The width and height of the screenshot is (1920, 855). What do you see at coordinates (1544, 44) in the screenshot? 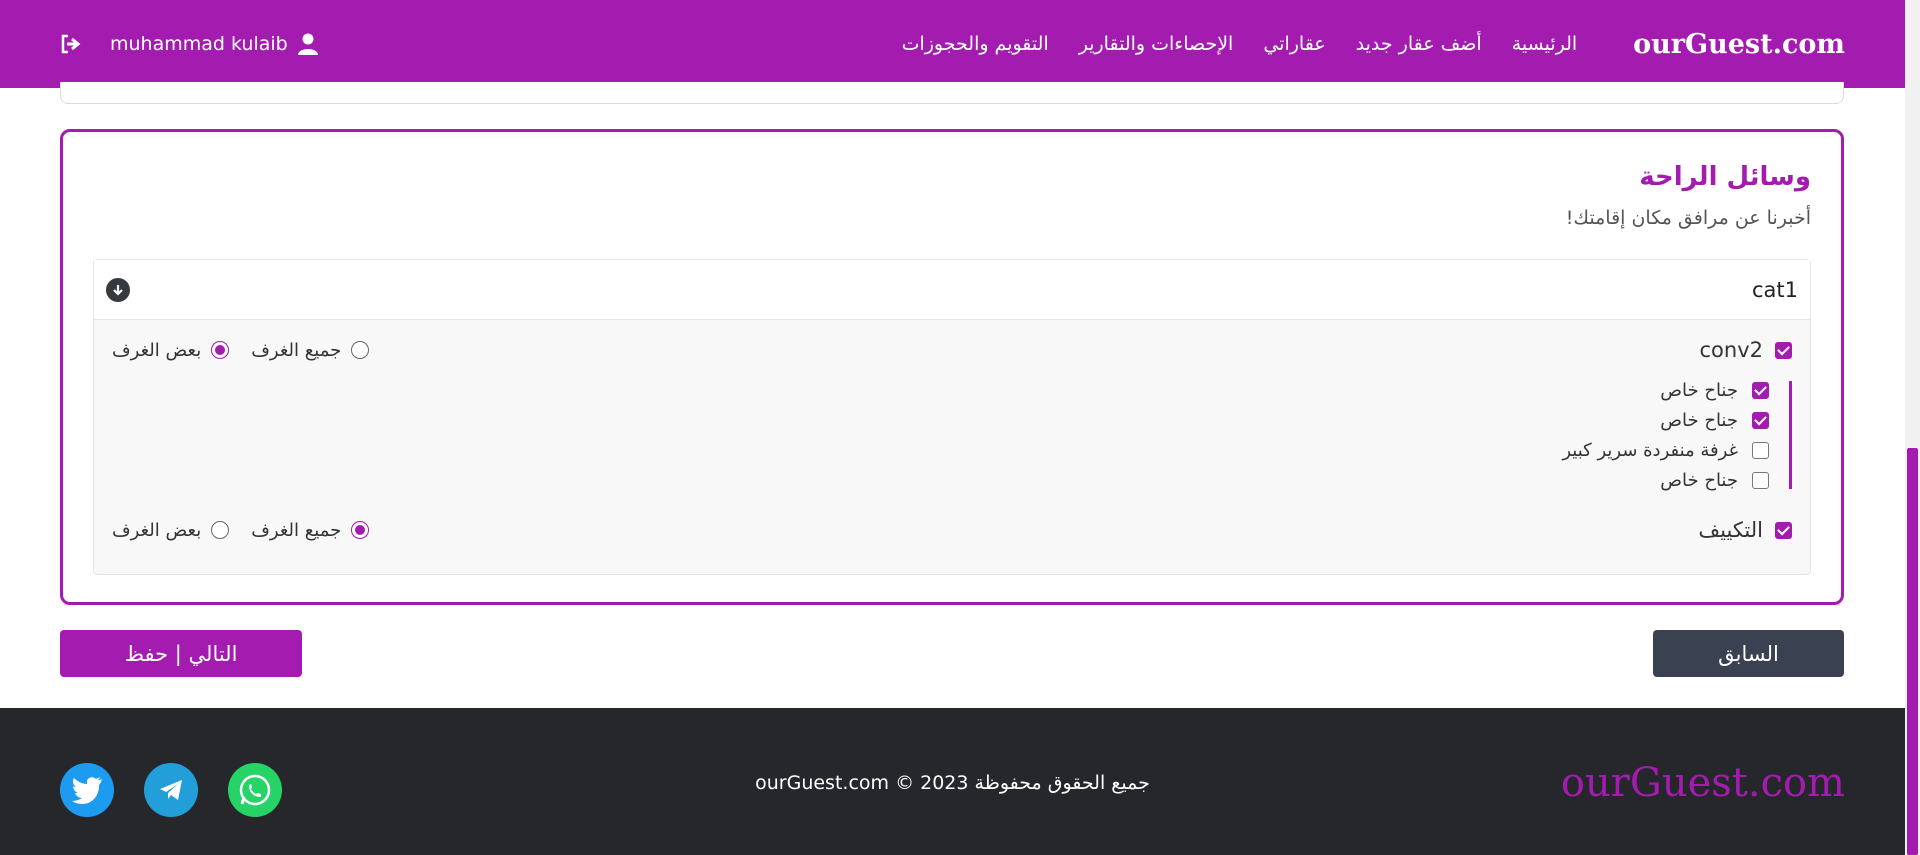
I see `nav-home: الرئيسية` at bounding box center [1544, 44].